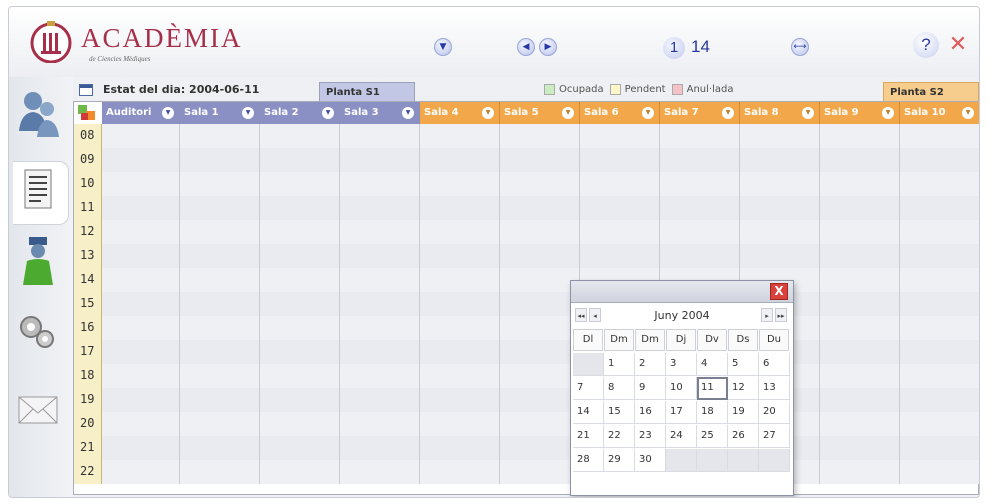  I want to click on calendar-day: 30, so click(650, 460).